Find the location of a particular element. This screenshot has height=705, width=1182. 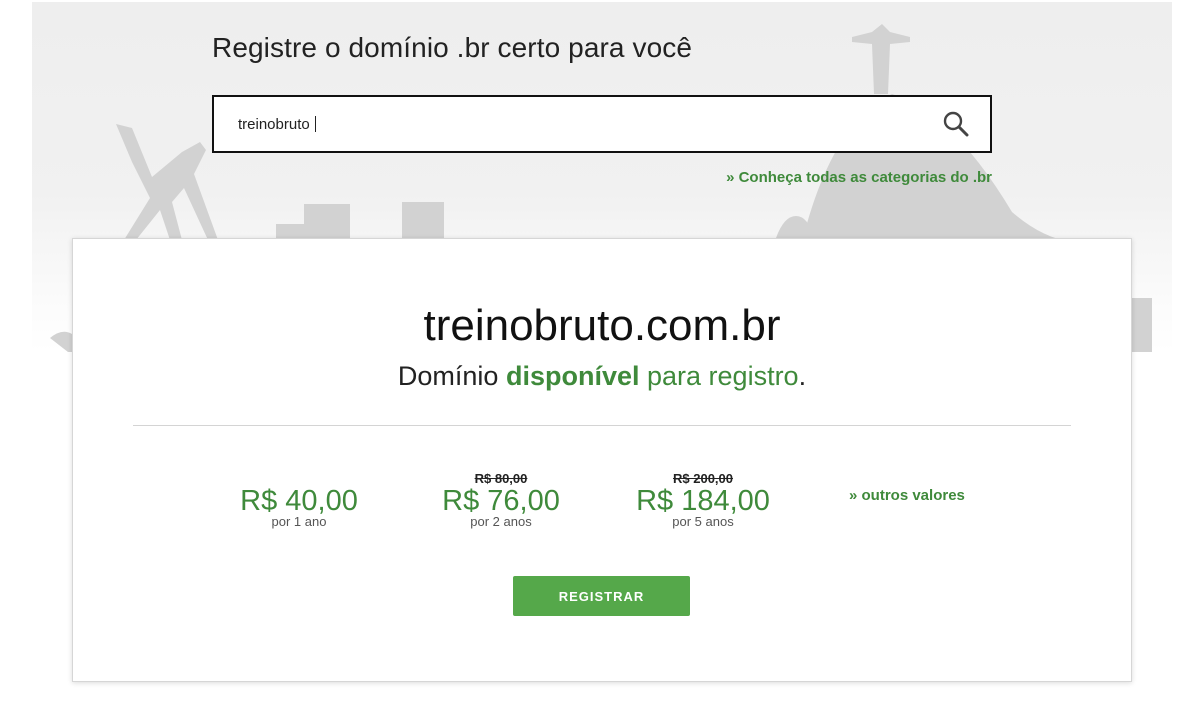

status-suffix: para registro is located at coordinates (723, 376).